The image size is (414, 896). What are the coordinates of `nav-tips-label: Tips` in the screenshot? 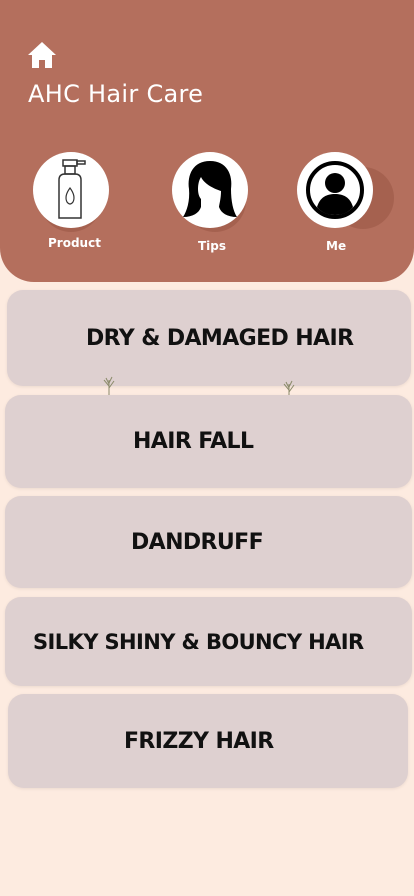 It's located at (212, 246).